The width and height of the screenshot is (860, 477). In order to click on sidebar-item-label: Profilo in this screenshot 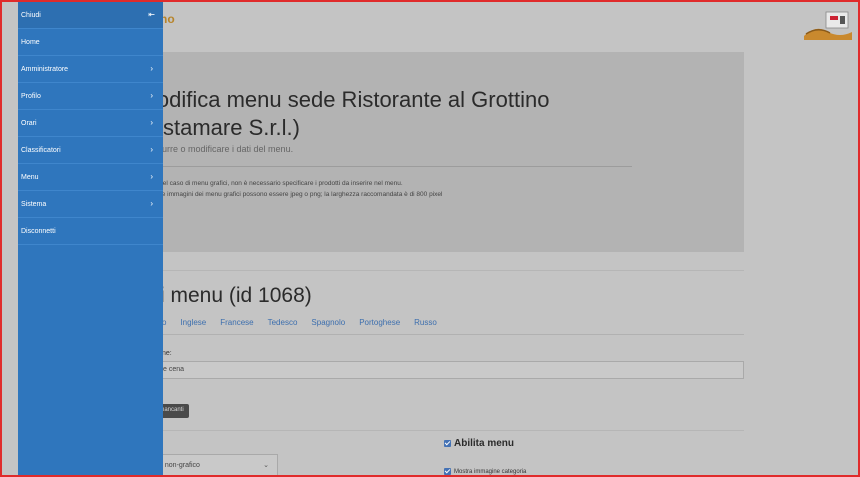, I will do `click(31, 96)`.